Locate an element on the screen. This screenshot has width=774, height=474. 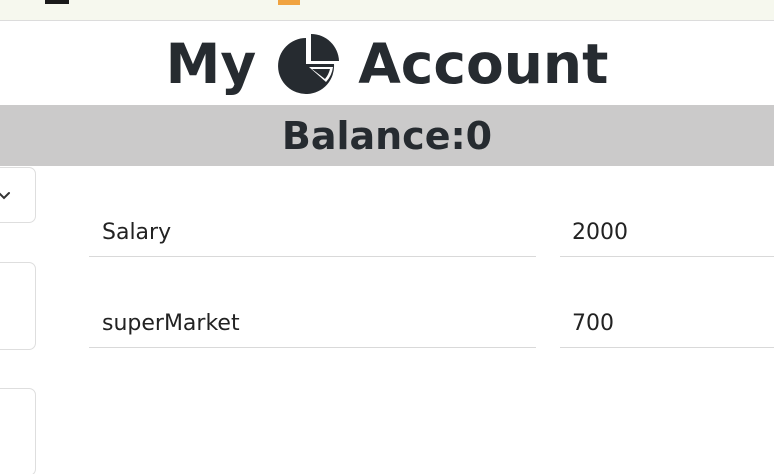
type-select is located at coordinates (18, 195).